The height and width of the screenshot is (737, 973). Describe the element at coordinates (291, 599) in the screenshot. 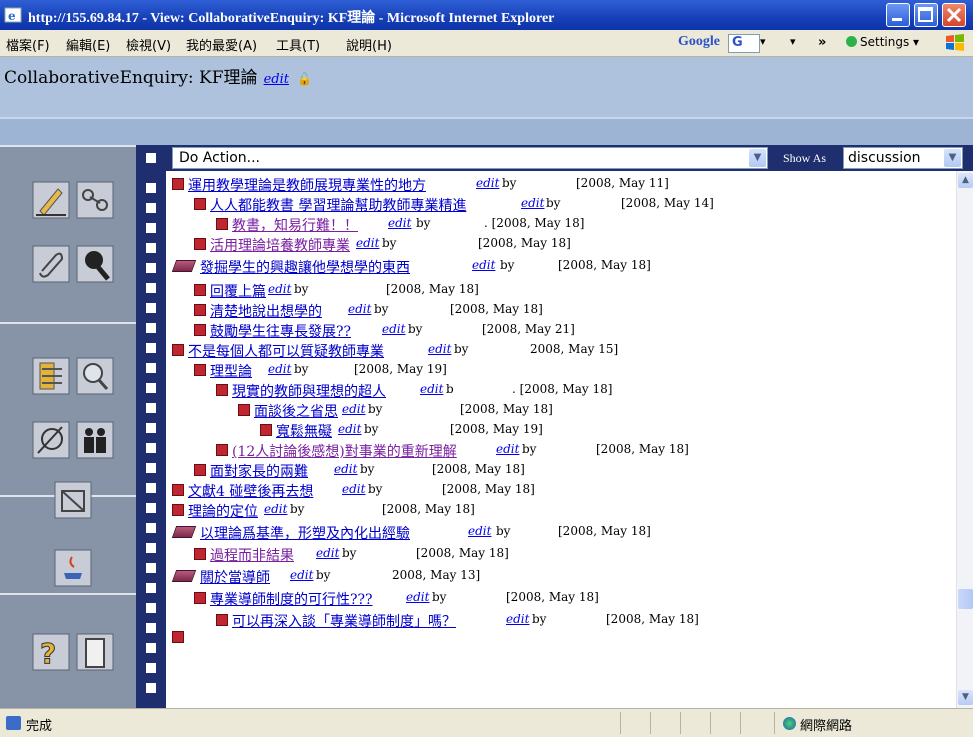

I see `note-title-link: 專業導師制度的可行性???` at that location.